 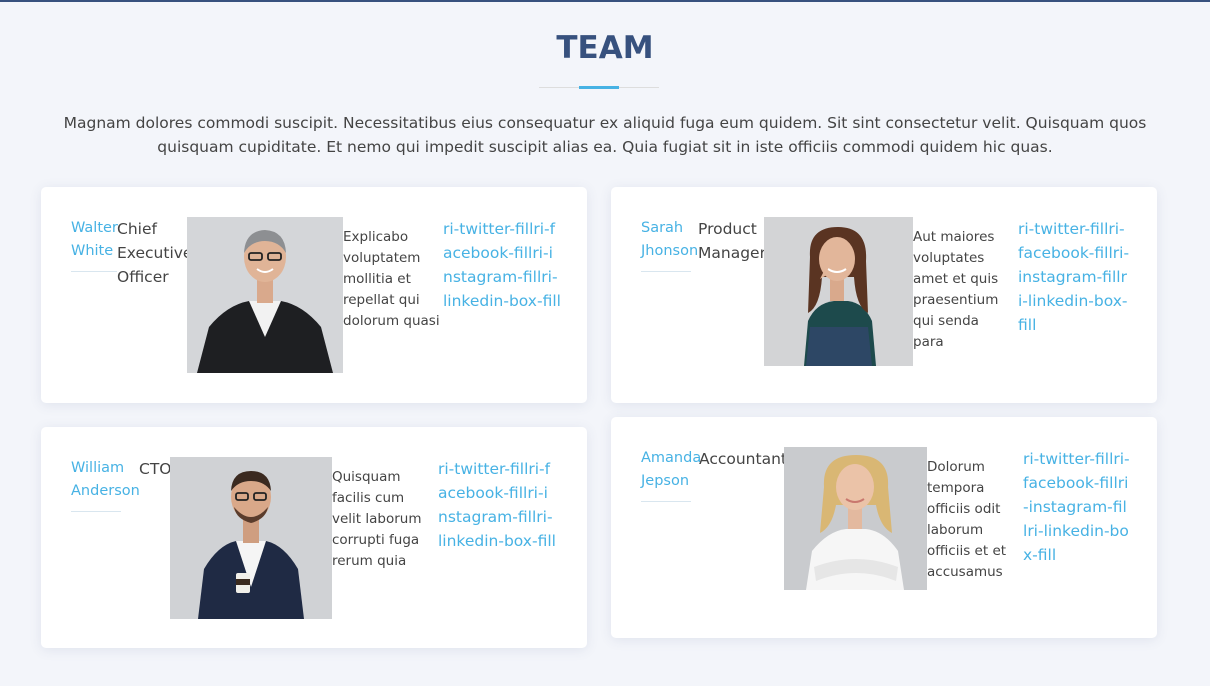 What do you see at coordinates (599, 87) in the screenshot?
I see `title-accent` at bounding box center [599, 87].